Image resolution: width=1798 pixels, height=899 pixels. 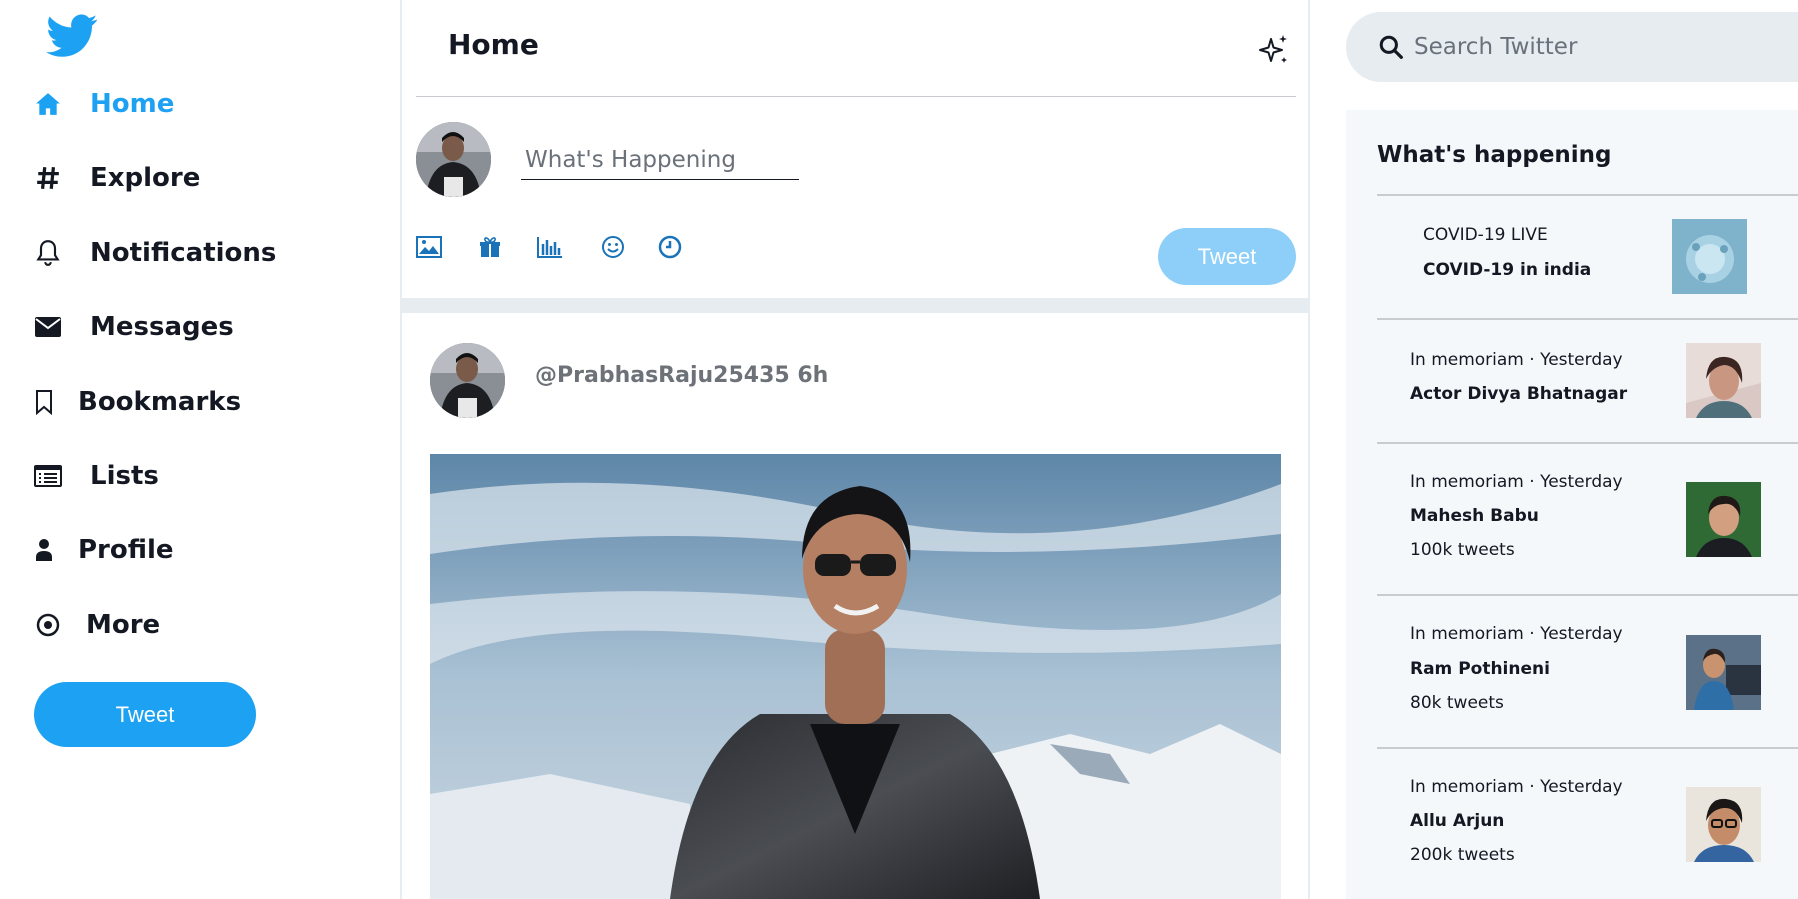 What do you see at coordinates (1494, 155) in the screenshot?
I see `trends-title: What's happening` at bounding box center [1494, 155].